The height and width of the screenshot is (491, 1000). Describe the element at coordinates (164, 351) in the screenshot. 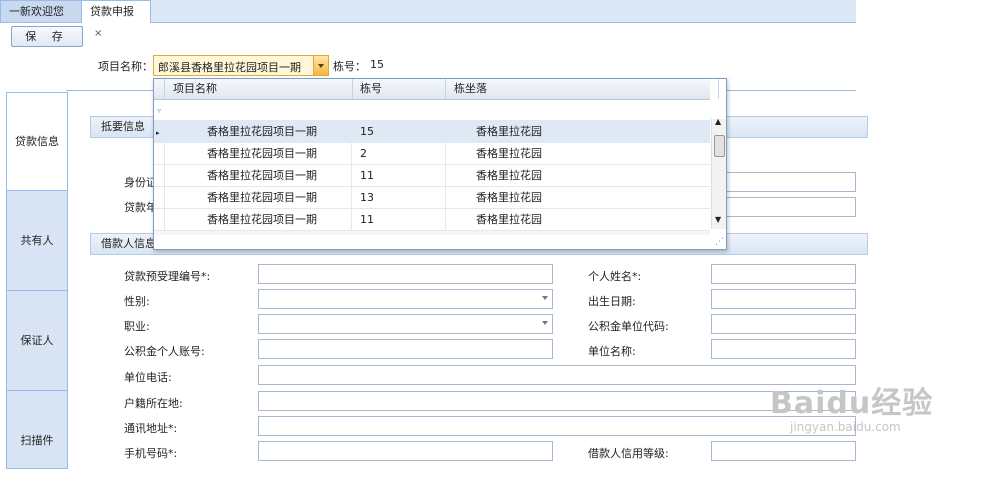

I see `fund-account-label: 公积金个人账号:` at that location.